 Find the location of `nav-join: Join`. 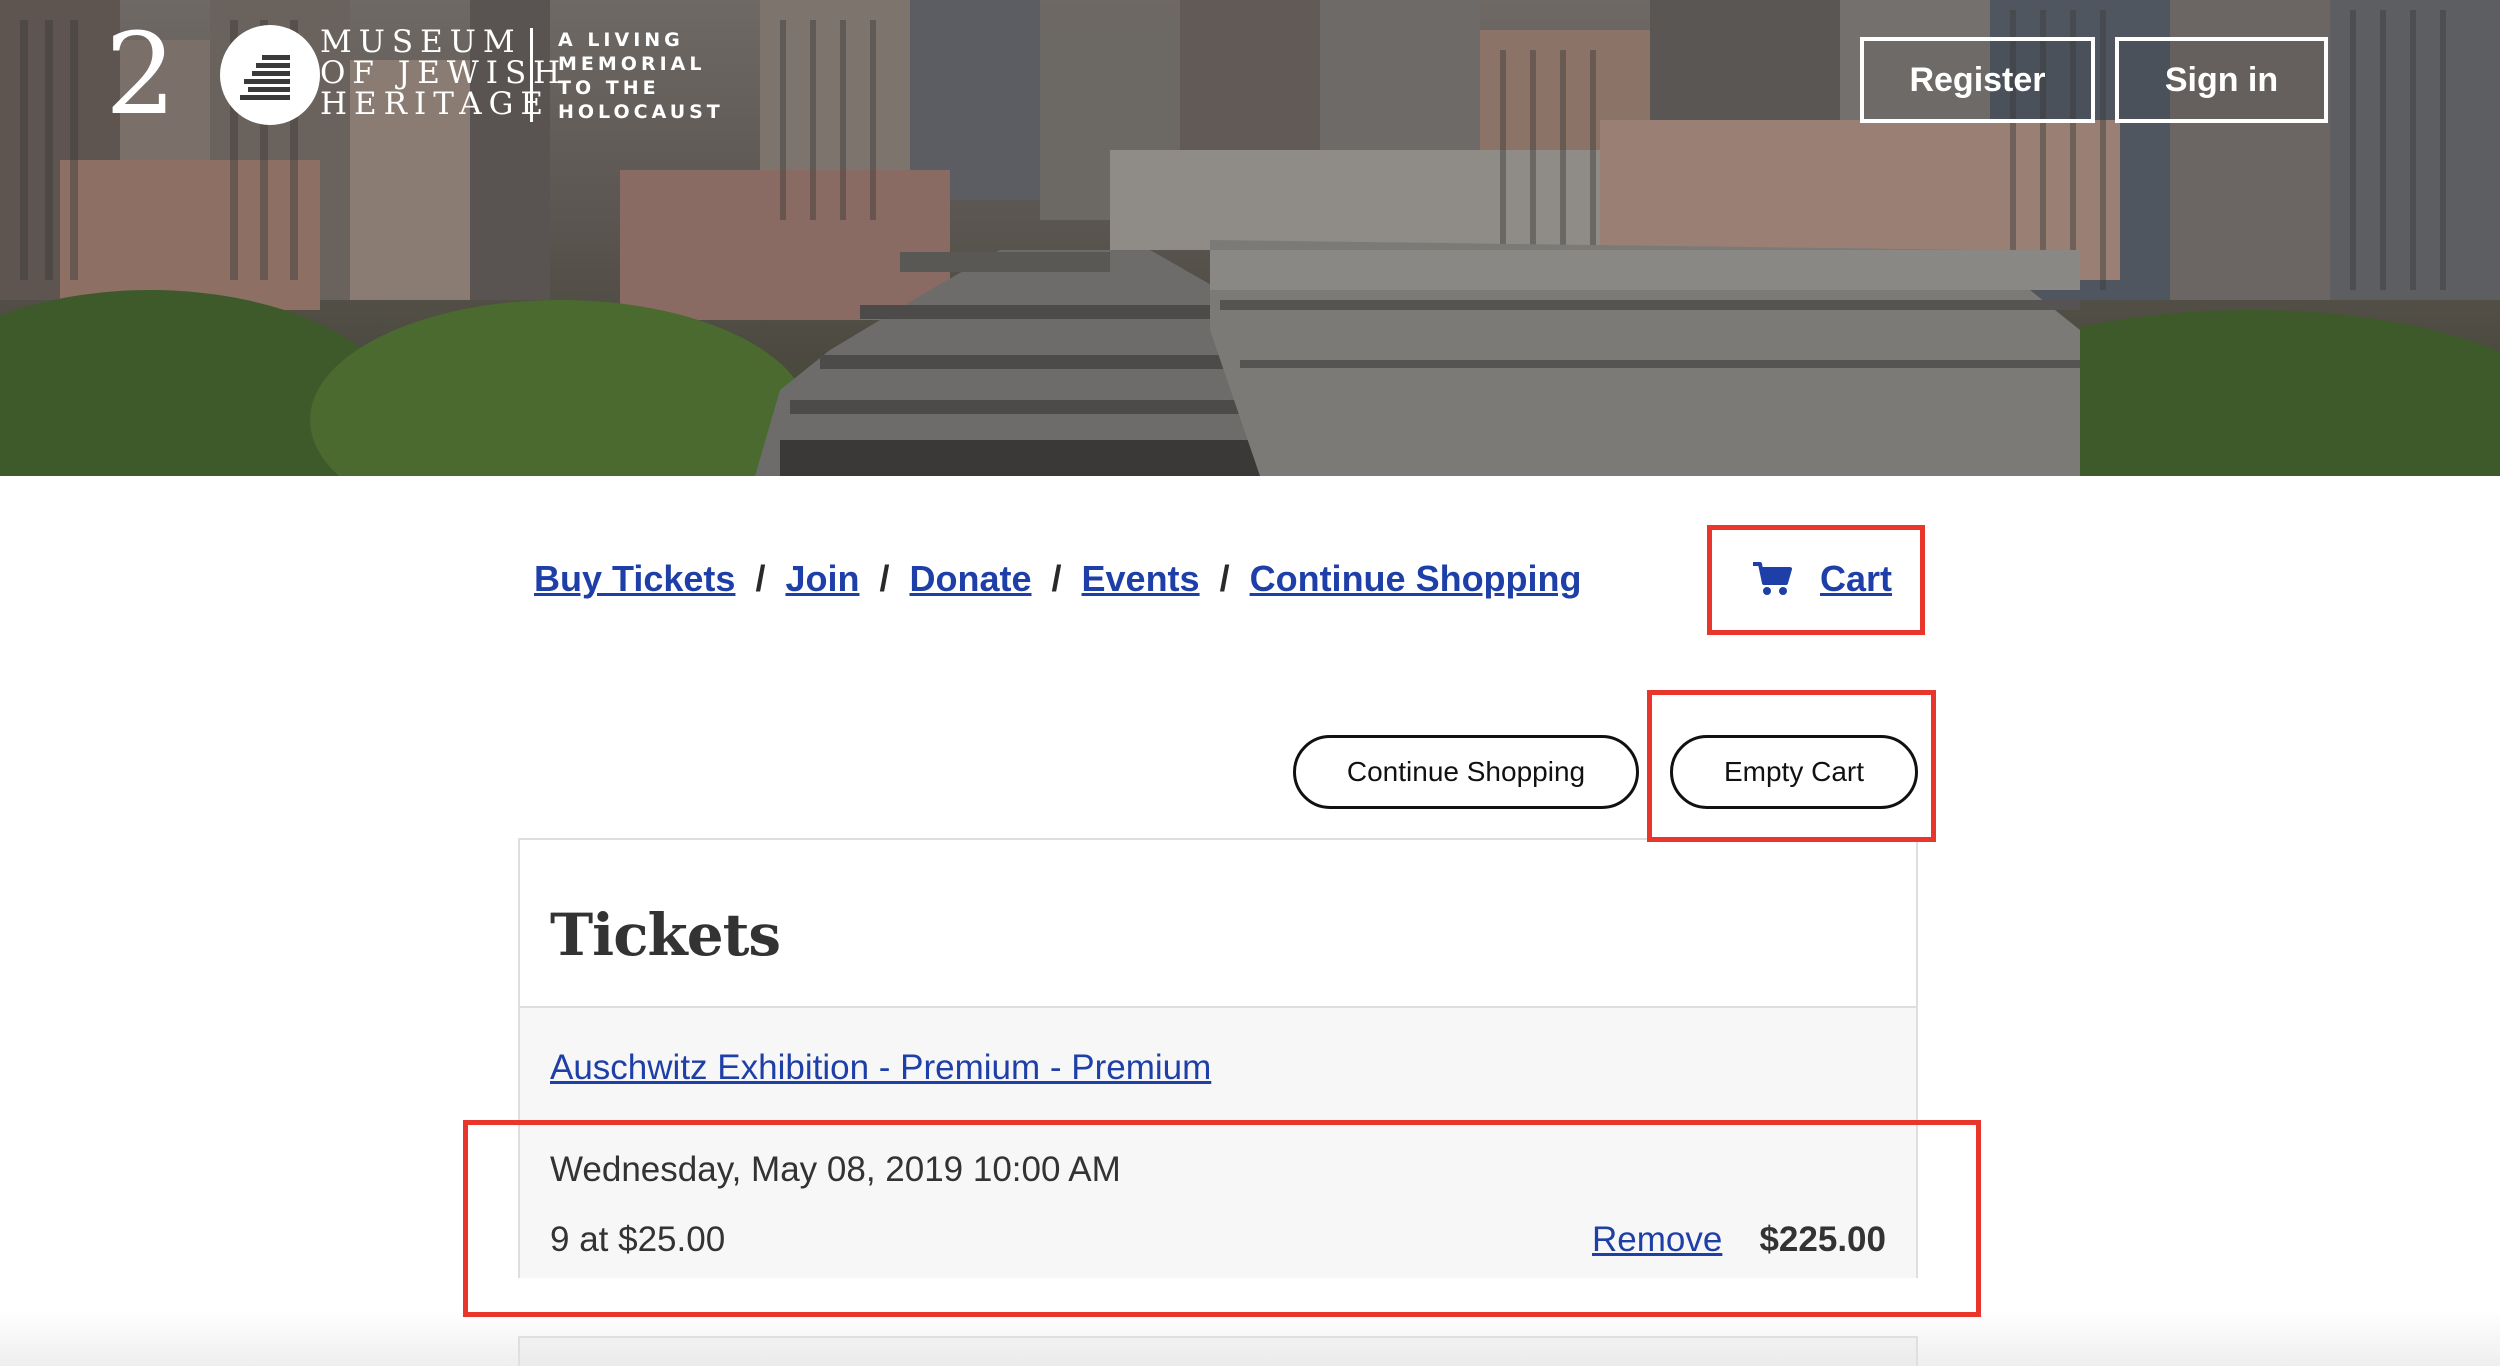

nav-join: Join is located at coordinates (822, 579).